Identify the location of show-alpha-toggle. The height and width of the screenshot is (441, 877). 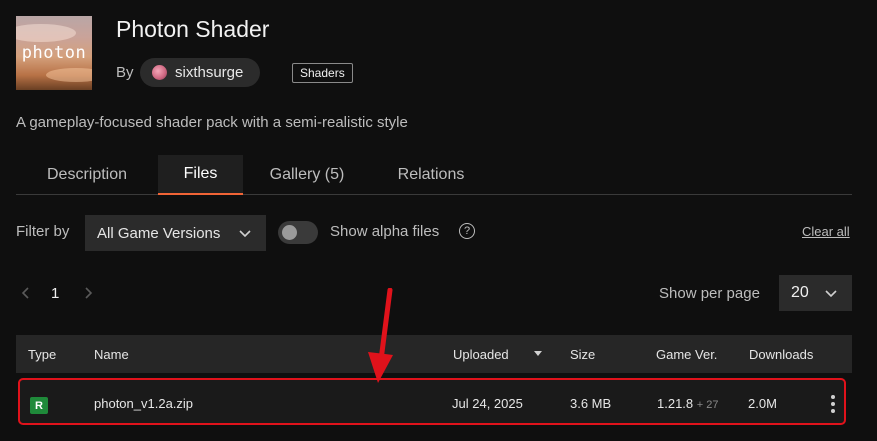
(298, 232).